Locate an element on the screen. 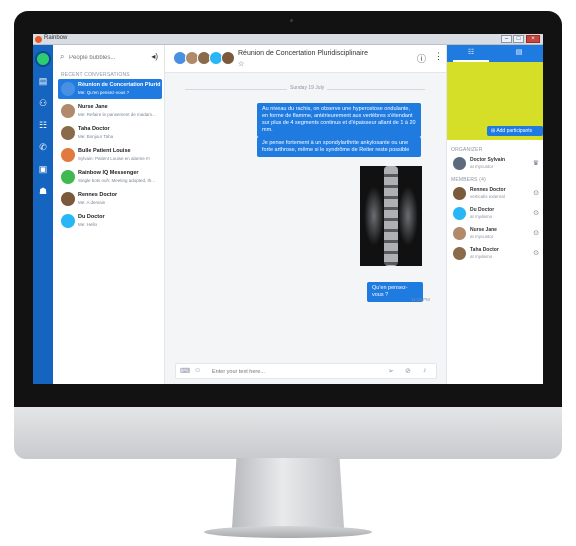  monitor-chin is located at coordinates (288, 433).